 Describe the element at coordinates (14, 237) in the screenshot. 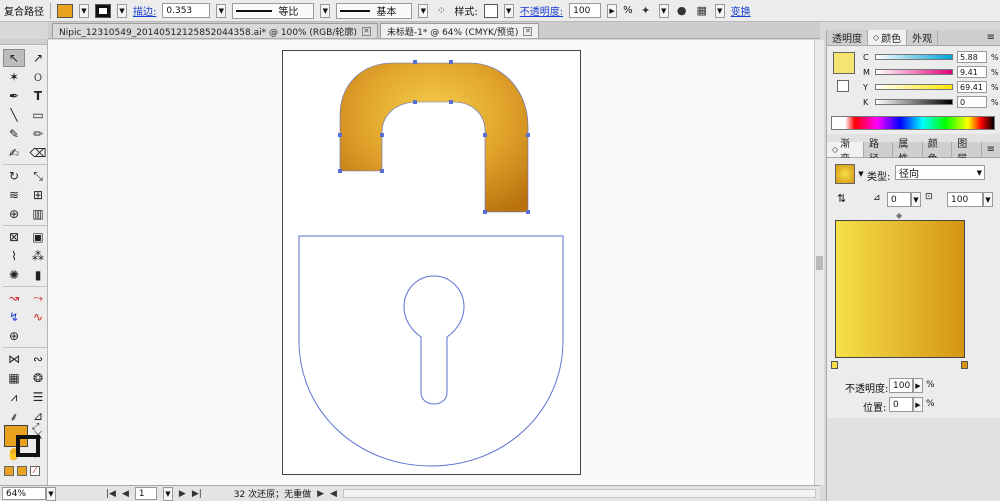

I see `mesh-tool-icon: ⊠` at that location.